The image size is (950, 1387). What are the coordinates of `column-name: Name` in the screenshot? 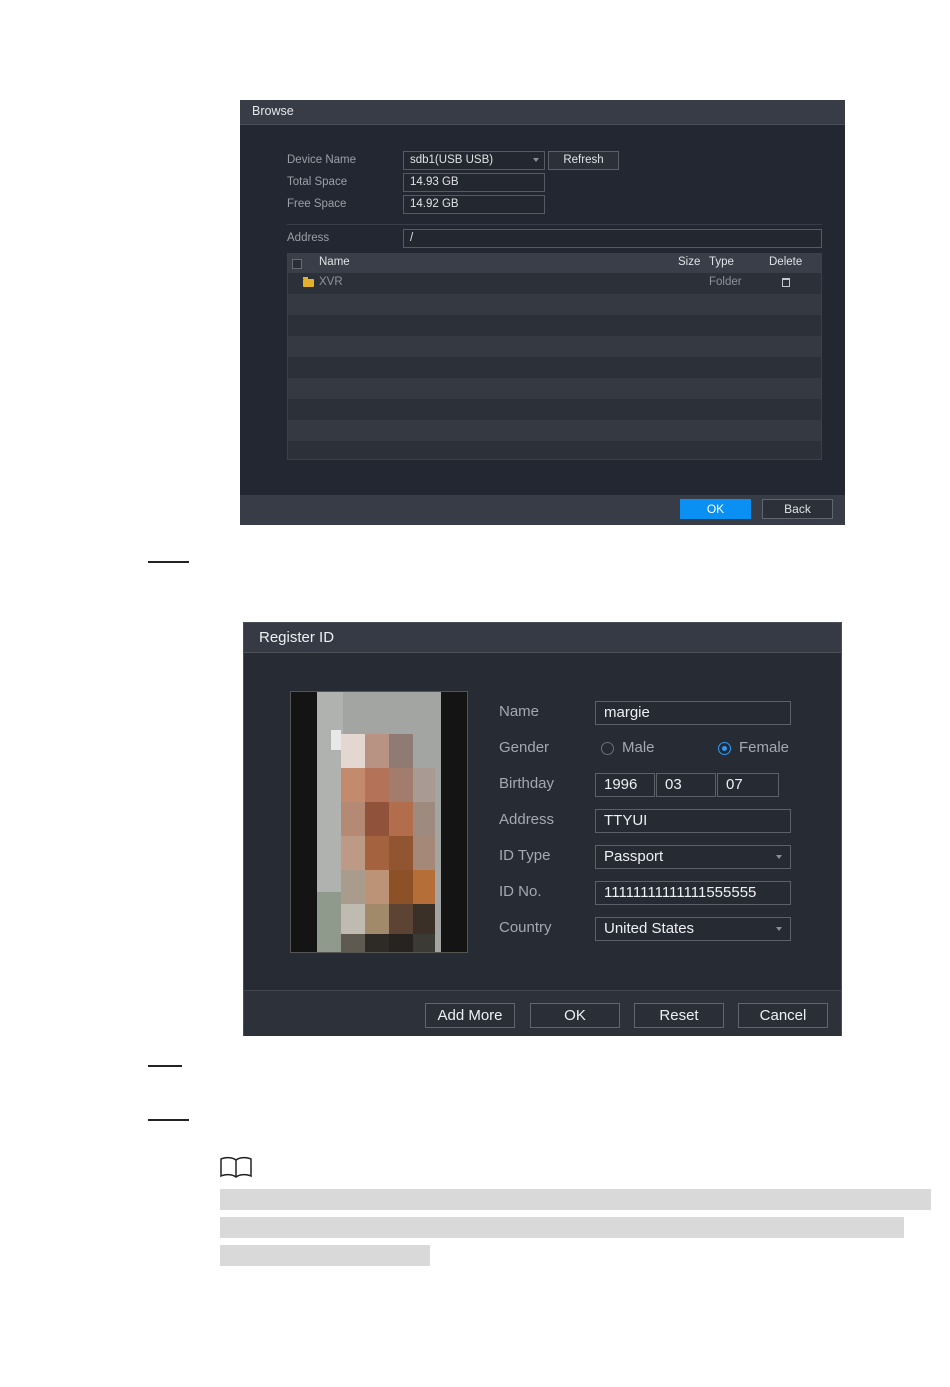 It's located at (334, 262).